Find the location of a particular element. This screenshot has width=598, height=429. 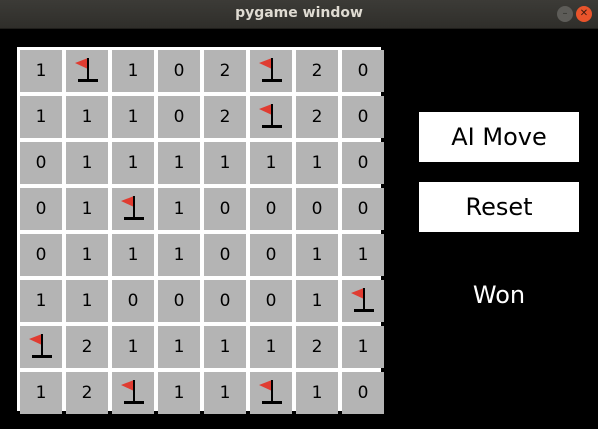

ai-move-button: AI Move is located at coordinates (499, 137).